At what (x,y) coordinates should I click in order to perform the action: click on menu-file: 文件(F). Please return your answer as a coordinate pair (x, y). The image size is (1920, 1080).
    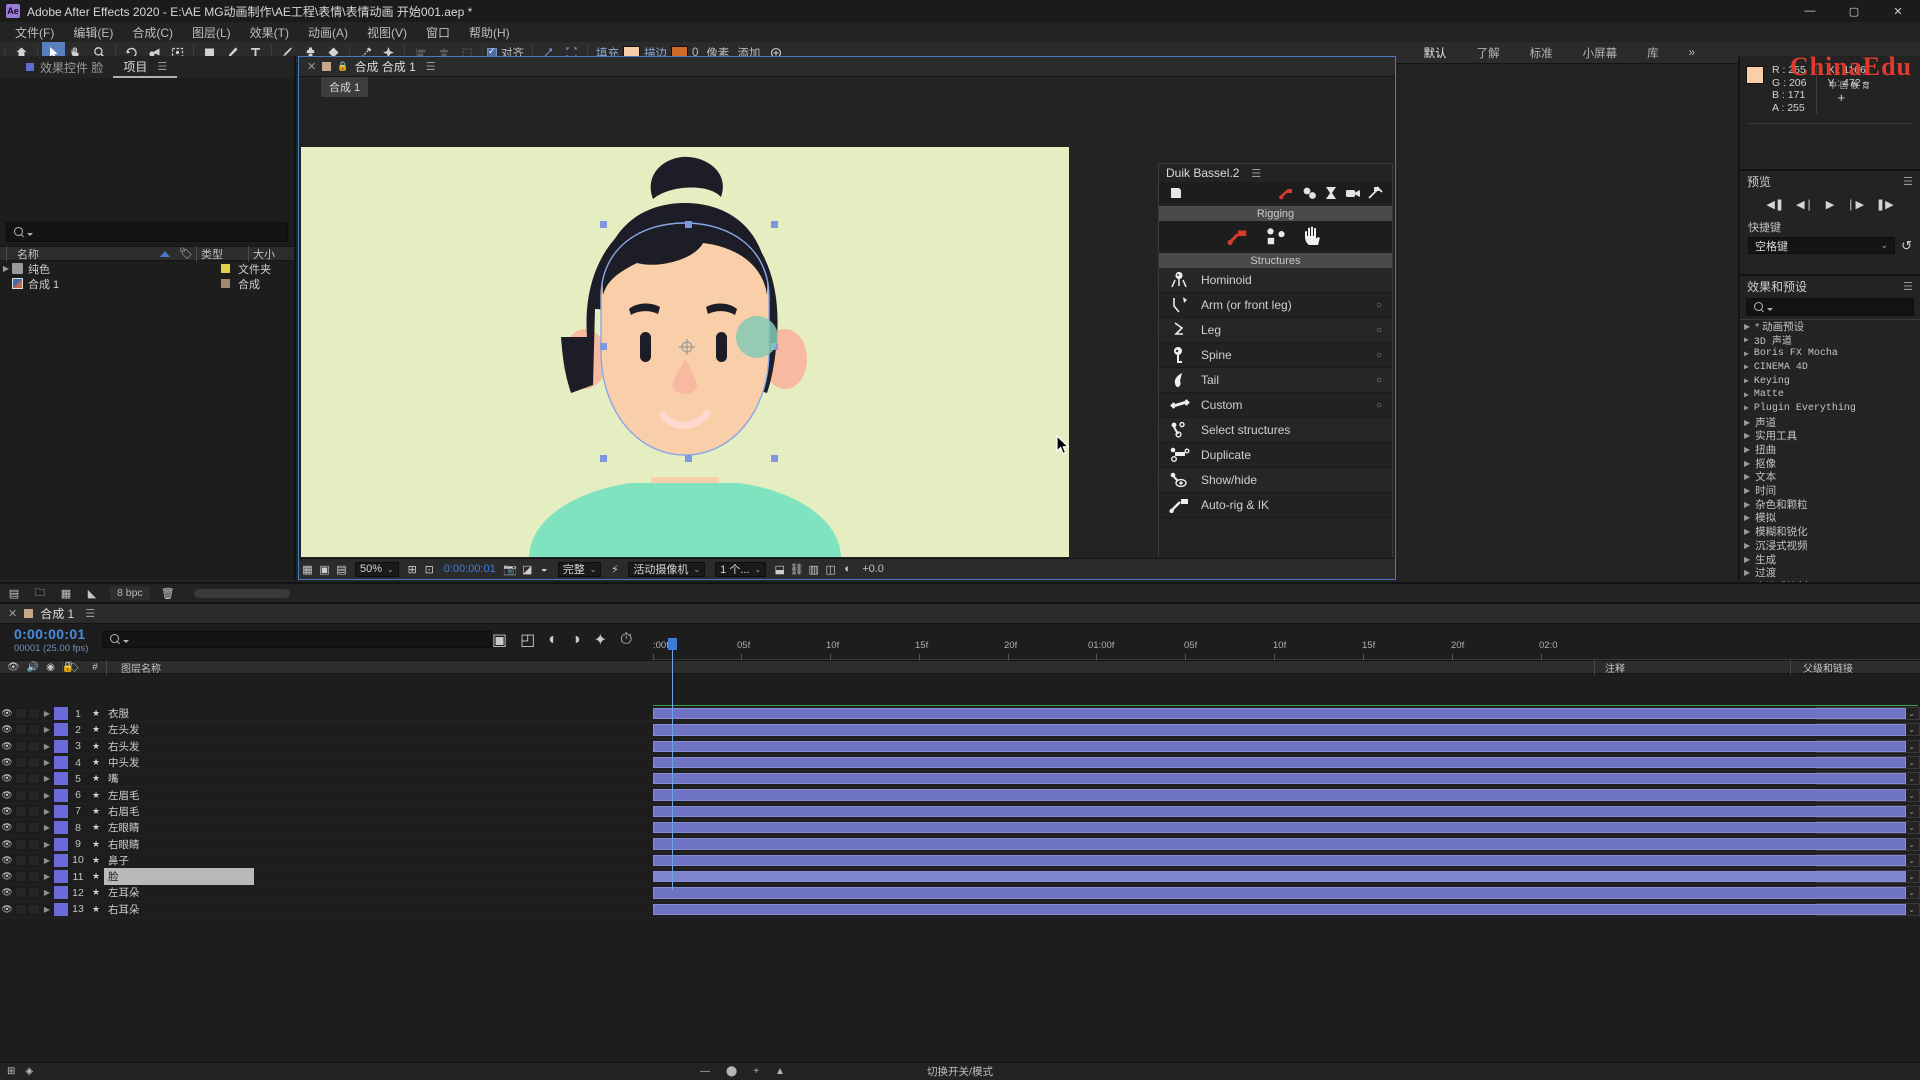
    Looking at the image, I should click on (34, 32).